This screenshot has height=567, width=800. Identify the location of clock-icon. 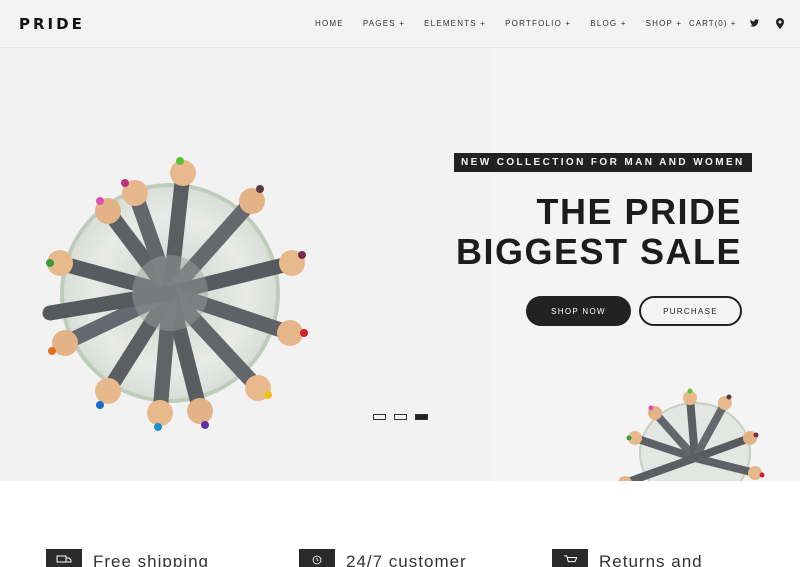
(317, 558).